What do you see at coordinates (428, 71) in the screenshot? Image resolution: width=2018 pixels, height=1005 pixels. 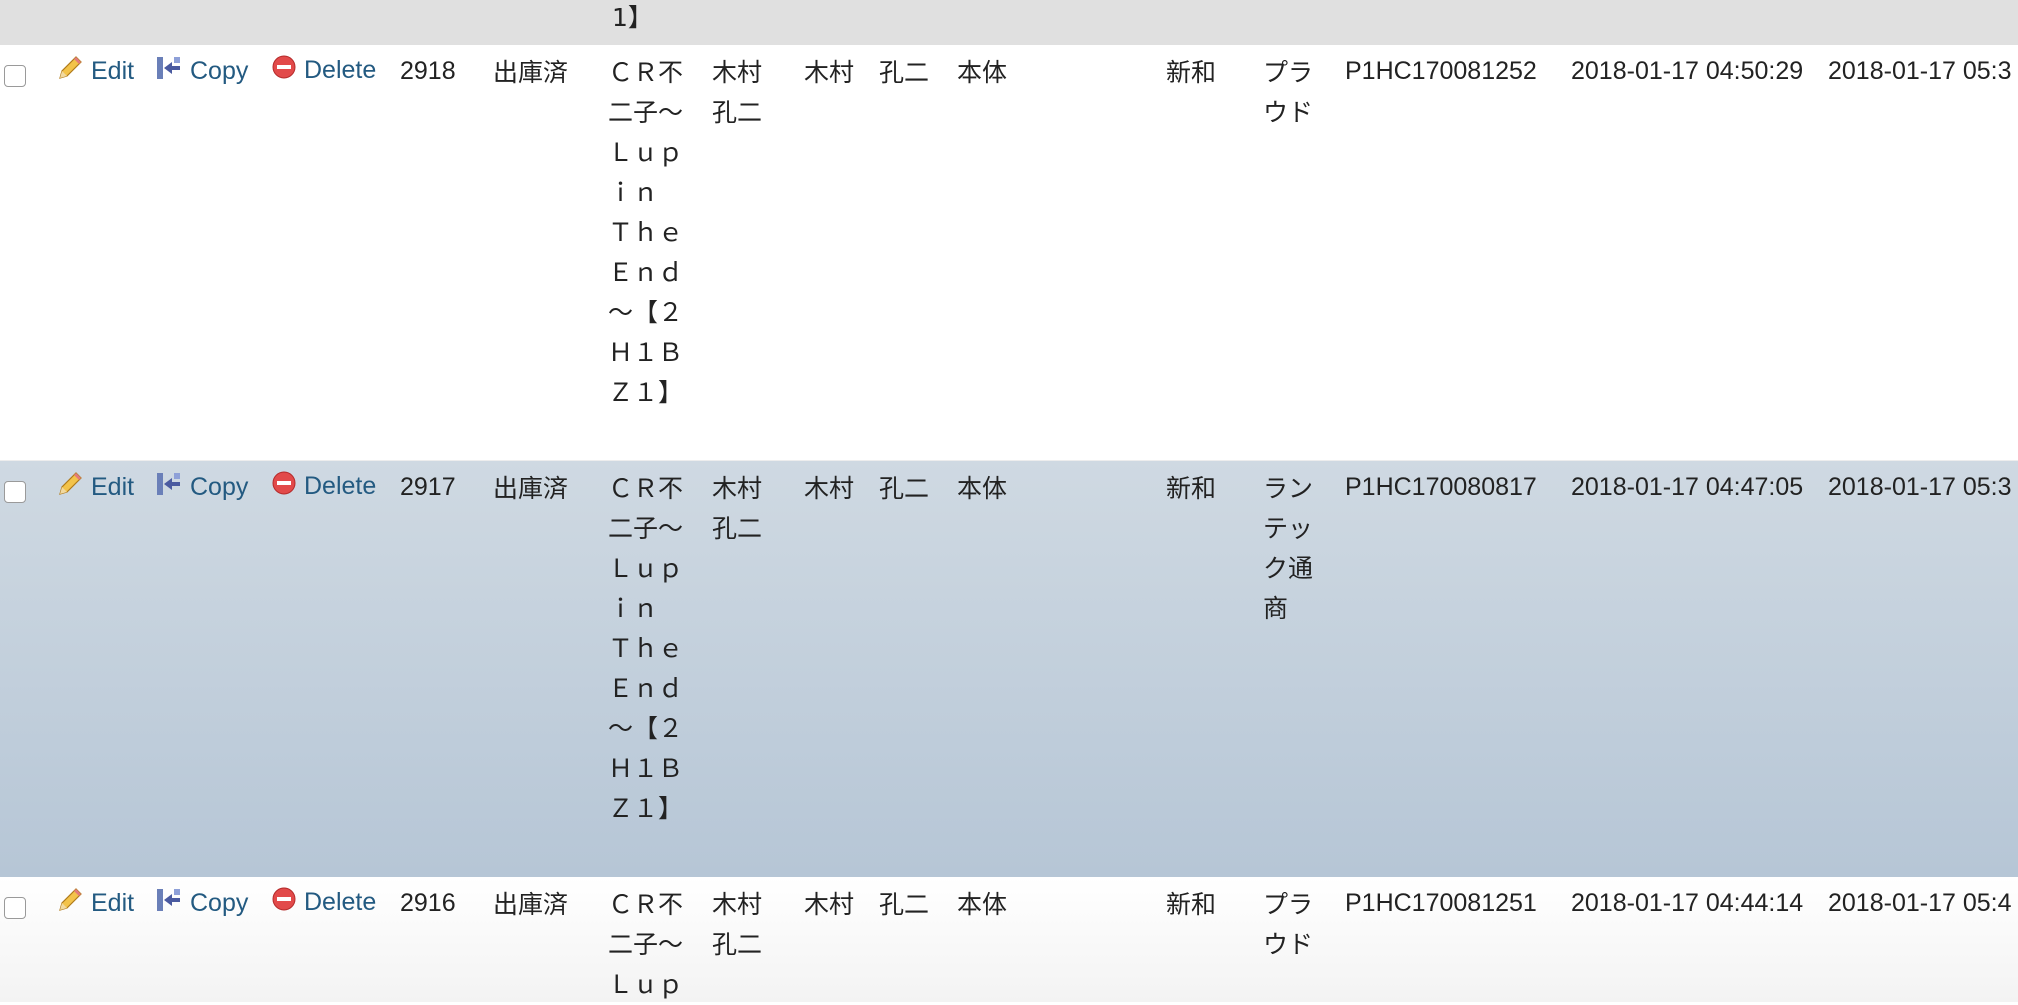 I see `row-id: 2918` at bounding box center [428, 71].